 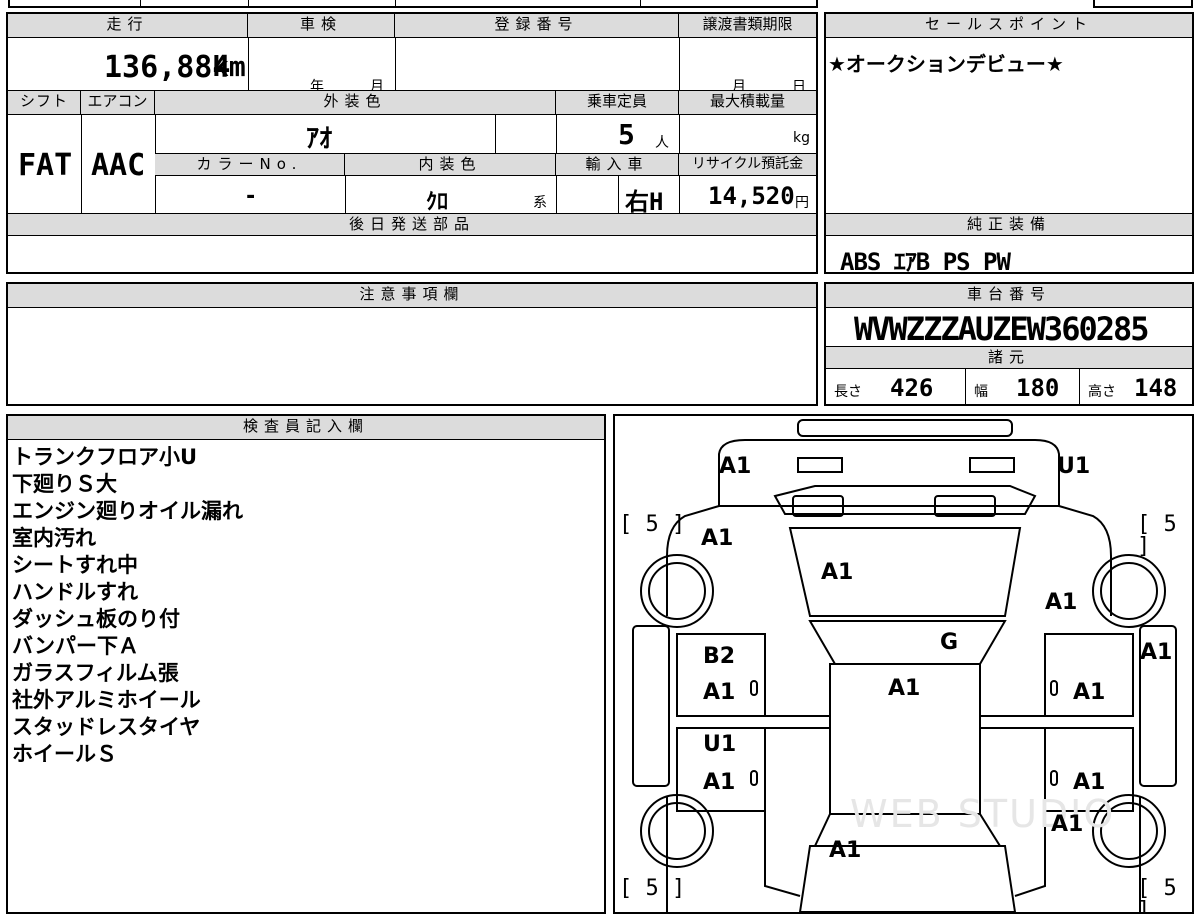 What do you see at coordinates (1002, 329) in the screenshot?
I see `chassis-value: WVWZZZAUZEW360285` at bounding box center [1002, 329].